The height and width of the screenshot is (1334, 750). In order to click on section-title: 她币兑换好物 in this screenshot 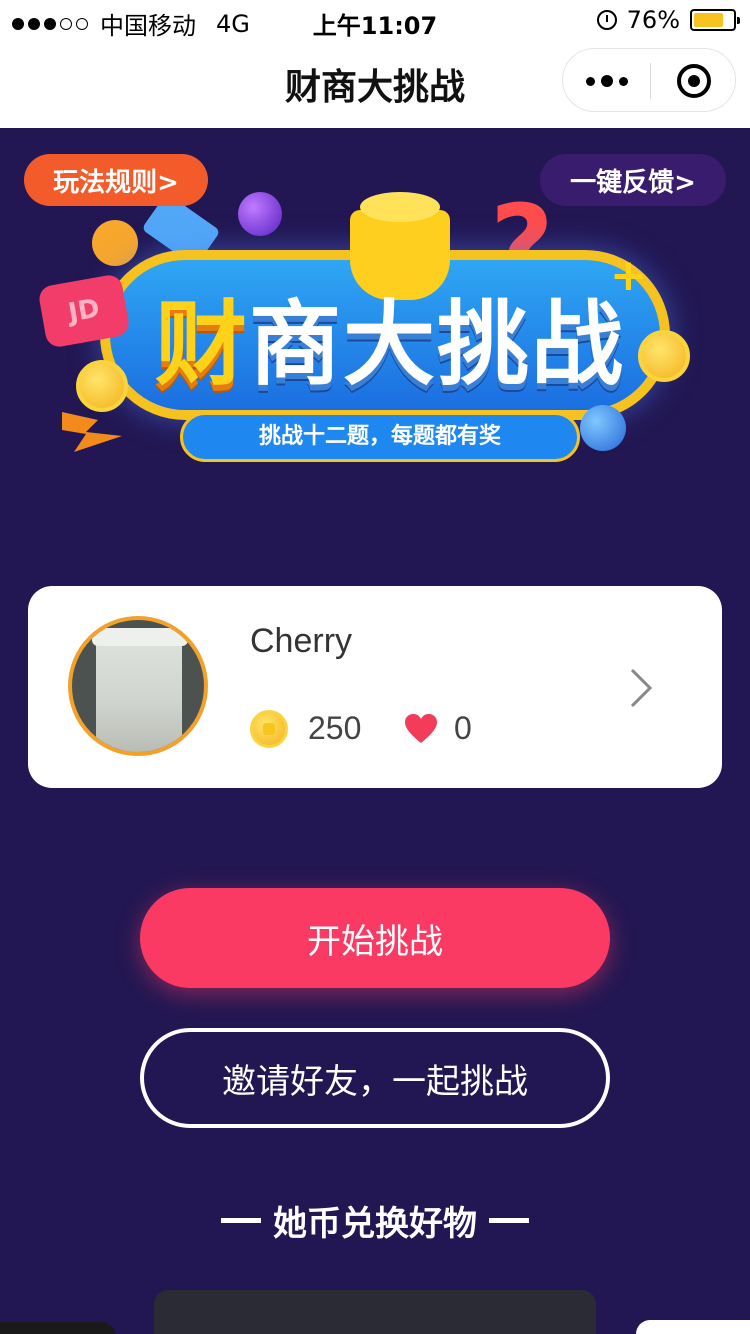, I will do `click(375, 1224)`.